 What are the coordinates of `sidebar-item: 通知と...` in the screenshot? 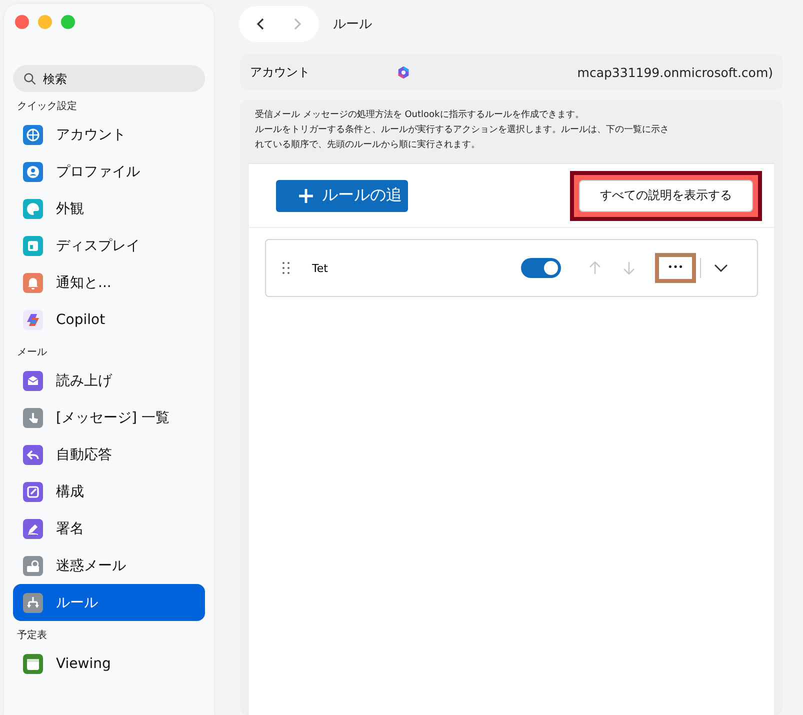 It's located at (109, 282).